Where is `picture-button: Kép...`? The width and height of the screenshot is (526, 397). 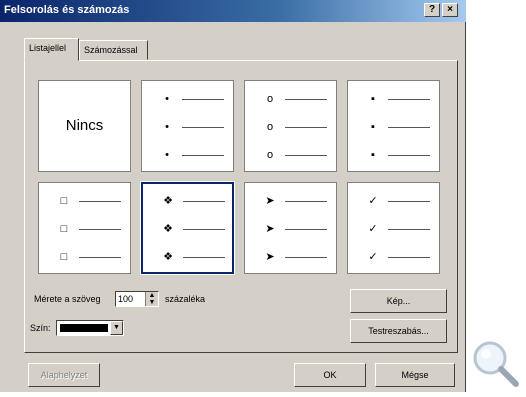
picture-button: Kép... is located at coordinates (398, 301).